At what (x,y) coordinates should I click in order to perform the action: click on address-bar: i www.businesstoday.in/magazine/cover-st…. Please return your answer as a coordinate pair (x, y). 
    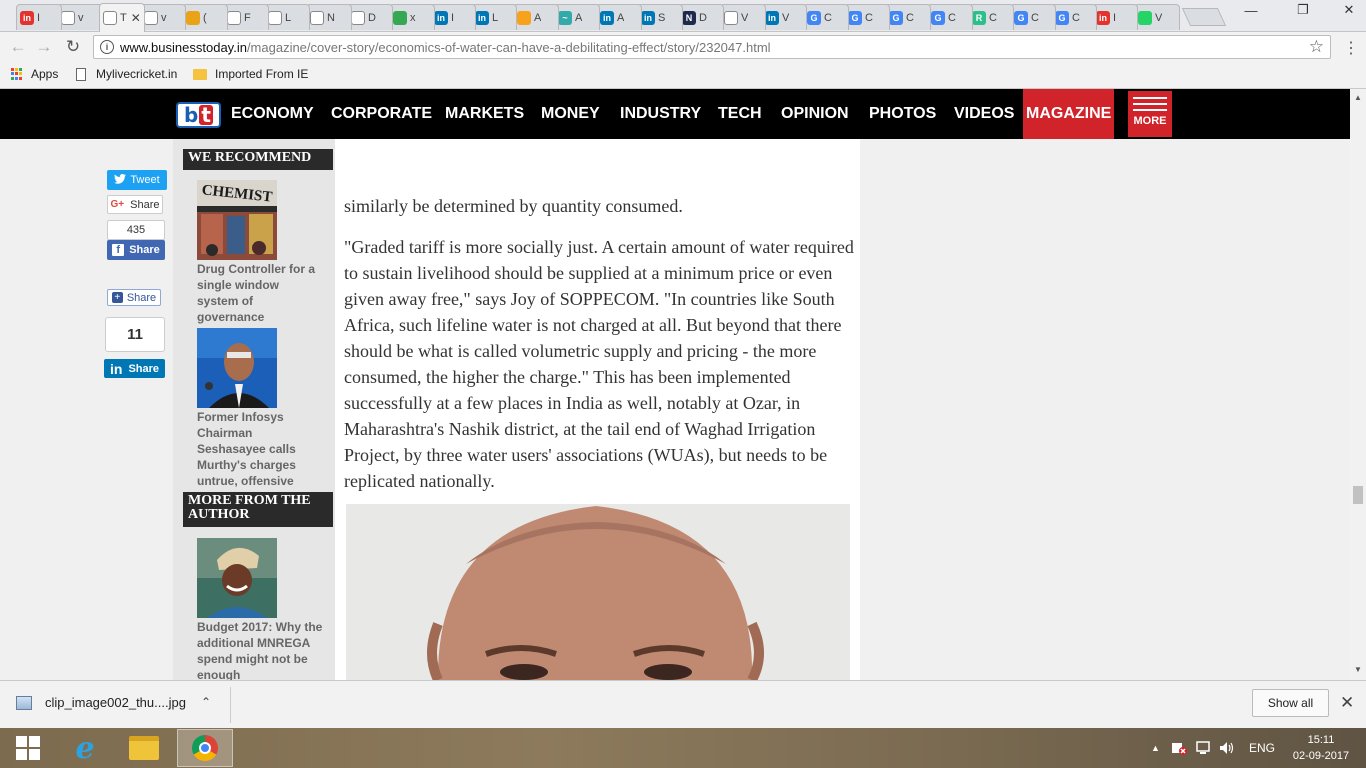
    Looking at the image, I should click on (712, 47).